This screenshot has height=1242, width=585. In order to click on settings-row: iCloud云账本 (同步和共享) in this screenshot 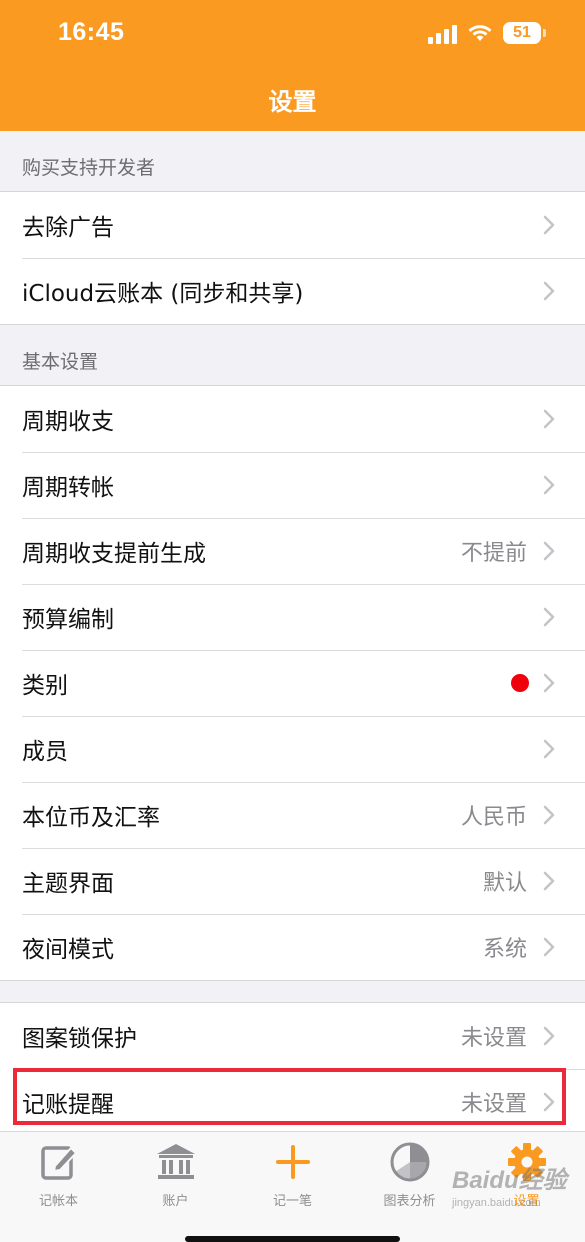, I will do `click(292, 291)`.